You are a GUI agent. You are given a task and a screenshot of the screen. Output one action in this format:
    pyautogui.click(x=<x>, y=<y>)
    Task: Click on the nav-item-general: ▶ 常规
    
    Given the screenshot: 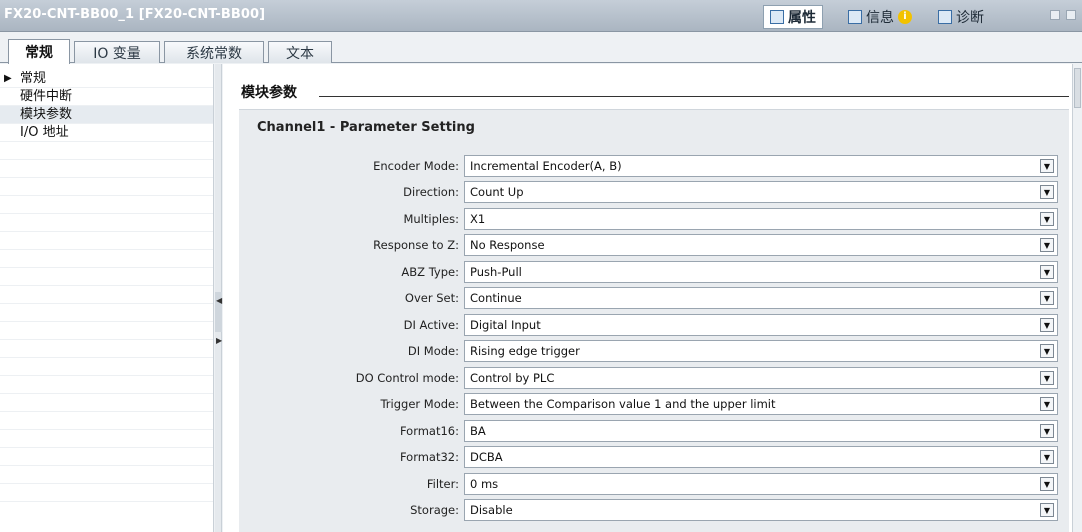 What is the action you would take?
    pyautogui.click(x=106, y=79)
    